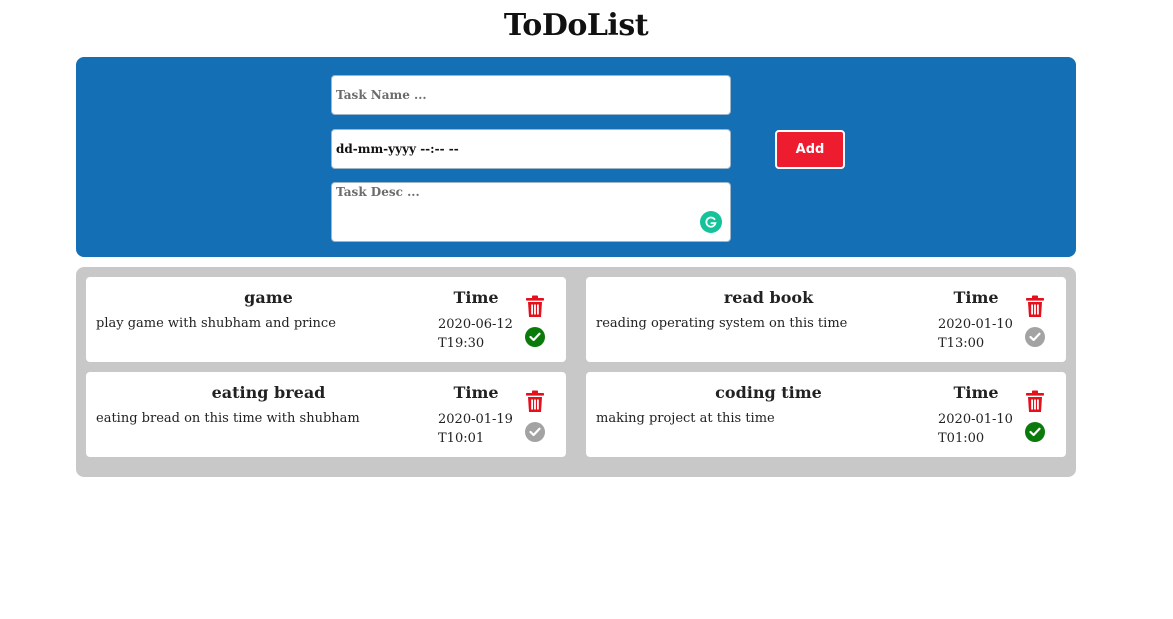 This screenshot has width=1173, height=619. I want to click on task-title: read book, so click(768, 297).